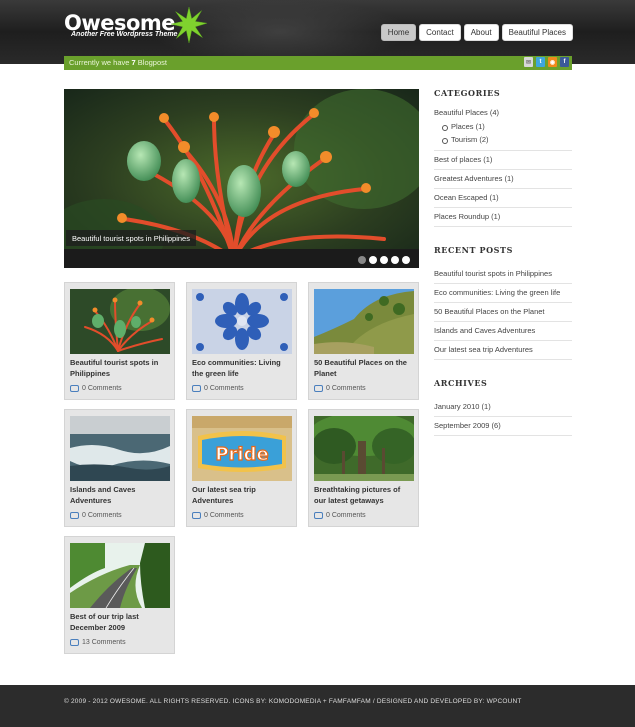 This screenshot has width=635, height=727. I want to click on post-title: Our latest sea trip Adventures, so click(242, 495).